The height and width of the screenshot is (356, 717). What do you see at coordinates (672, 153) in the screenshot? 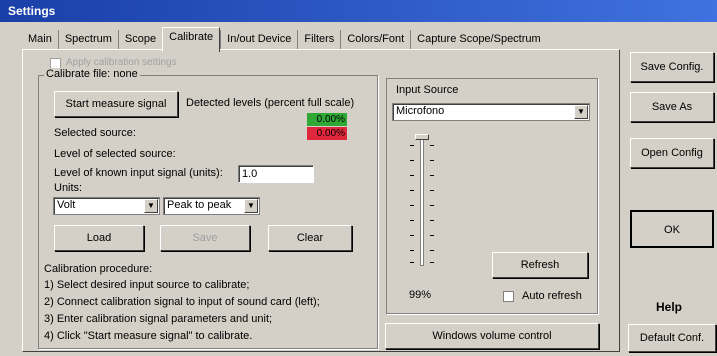
I see `open-config-button: Open Config` at bounding box center [672, 153].